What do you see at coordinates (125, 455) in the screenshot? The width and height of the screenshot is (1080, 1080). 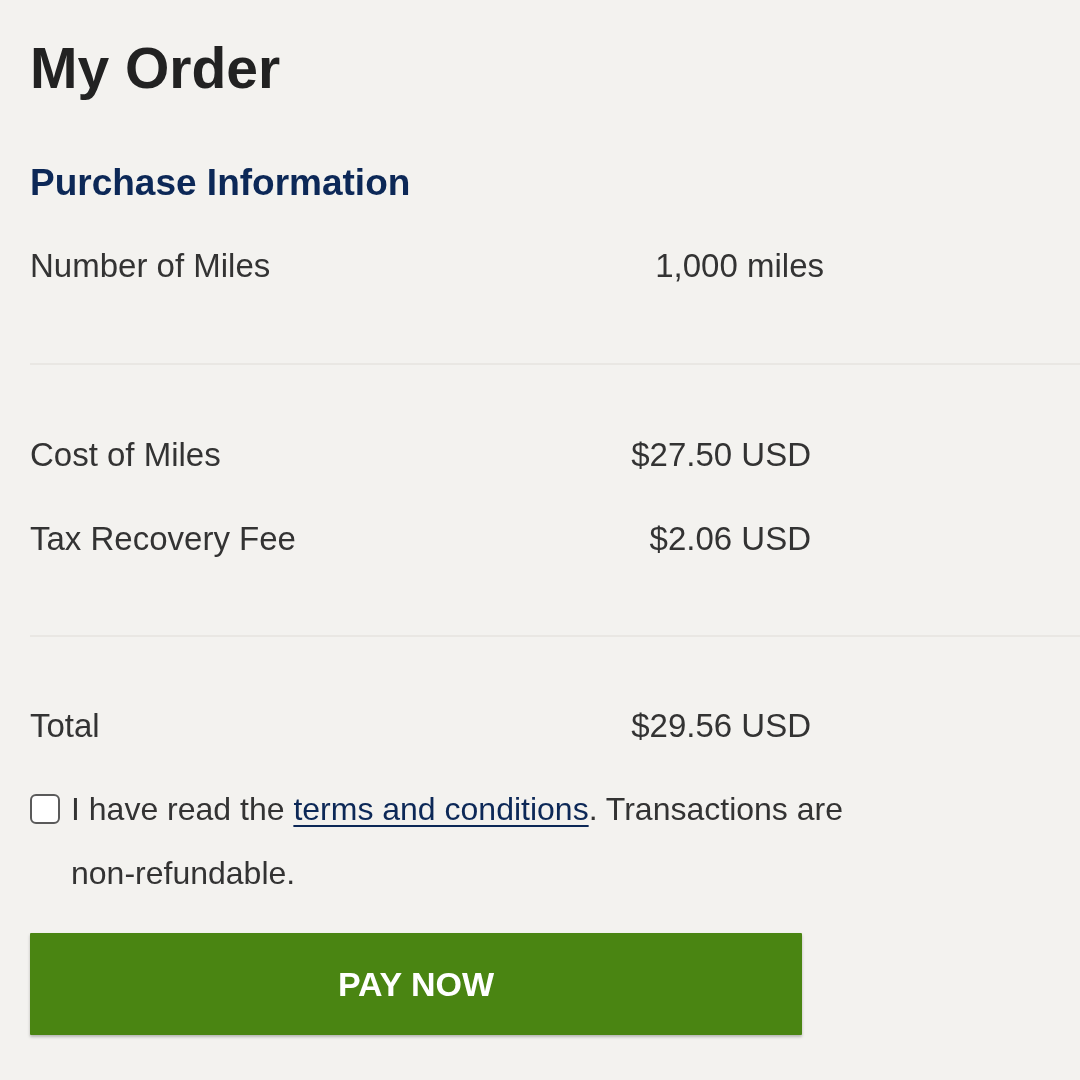 I see `row-label: Cost of Miles` at bounding box center [125, 455].